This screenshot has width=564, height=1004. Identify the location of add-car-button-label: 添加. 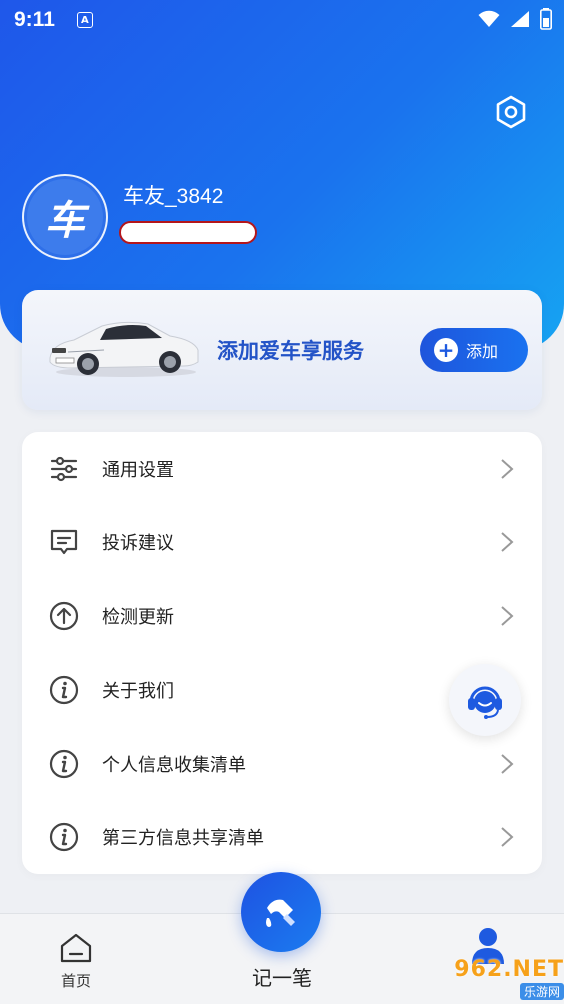
(482, 351).